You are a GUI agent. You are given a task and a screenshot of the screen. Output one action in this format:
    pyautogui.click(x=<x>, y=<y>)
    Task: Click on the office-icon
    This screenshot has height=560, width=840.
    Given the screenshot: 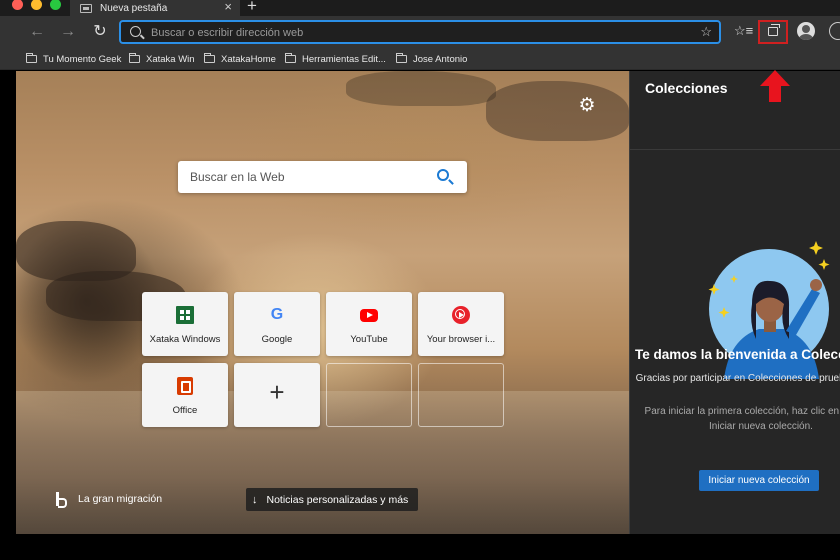 What is the action you would take?
    pyautogui.click(x=185, y=386)
    